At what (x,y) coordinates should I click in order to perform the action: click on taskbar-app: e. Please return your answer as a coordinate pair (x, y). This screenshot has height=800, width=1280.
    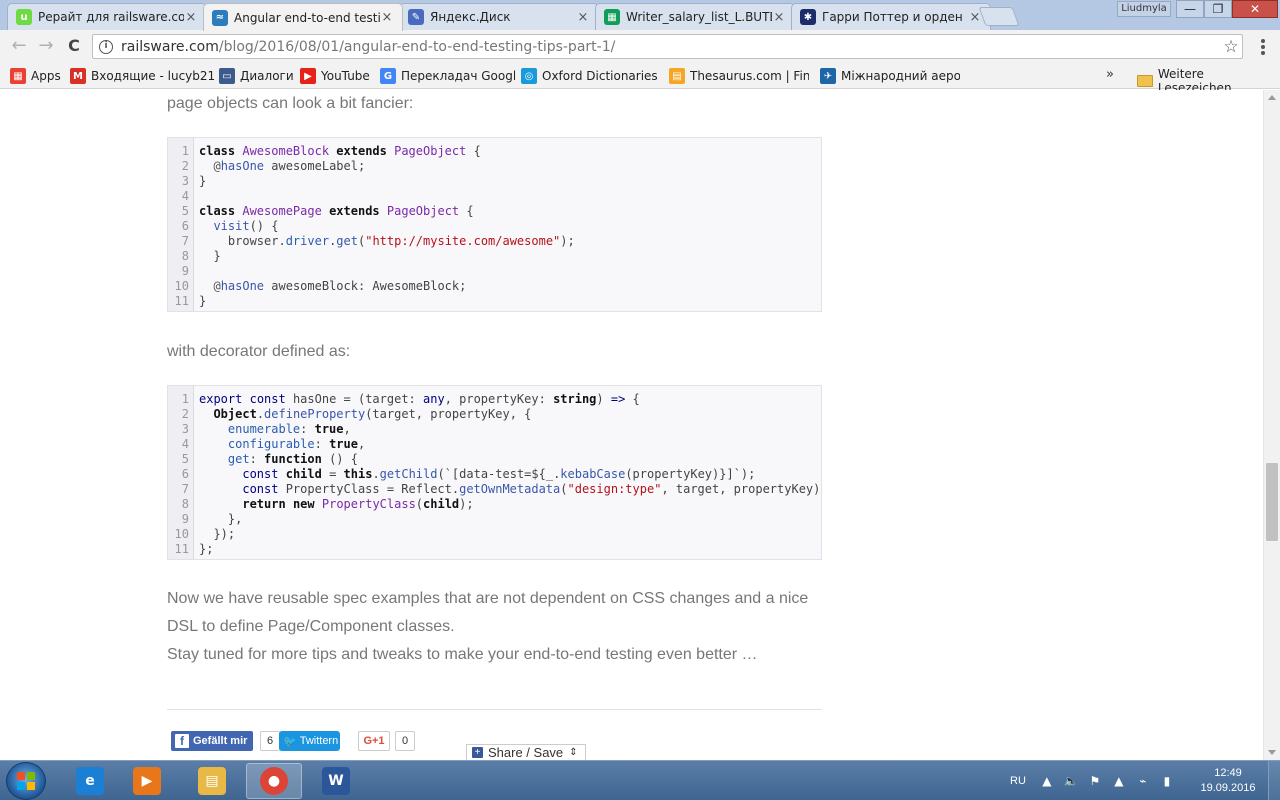
    Looking at the image, I should click on (90, 781).